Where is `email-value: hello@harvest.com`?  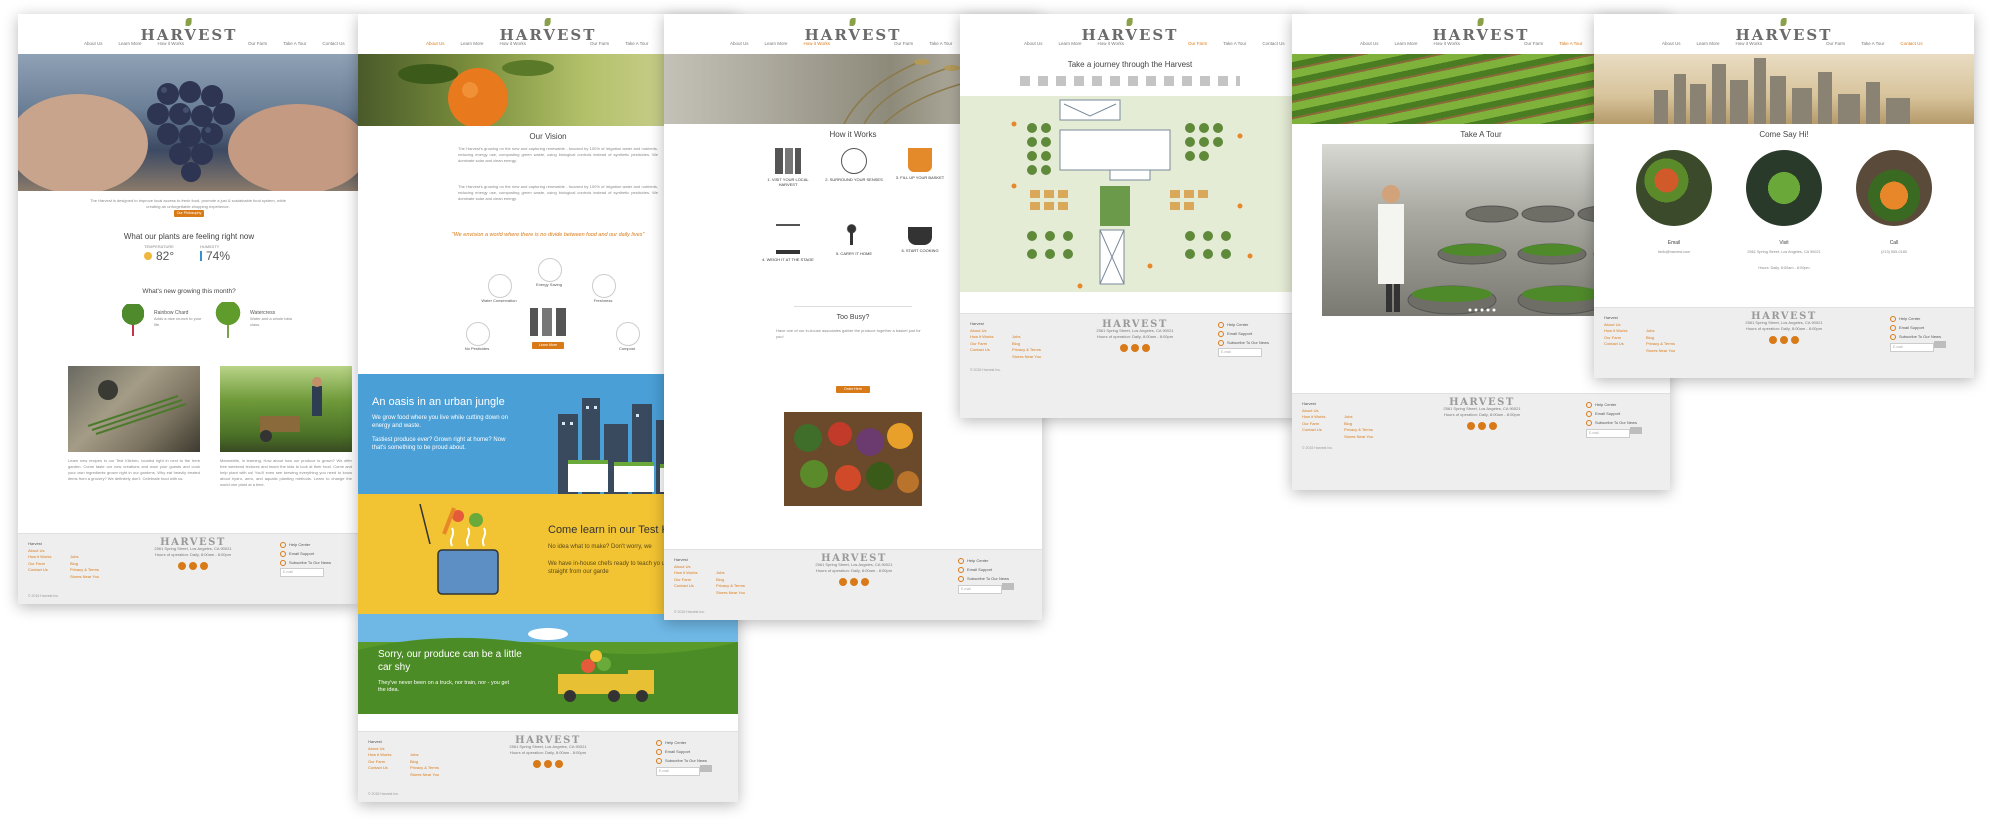 email-value: hello@harvest.com is located at coordinates (1674, 252).